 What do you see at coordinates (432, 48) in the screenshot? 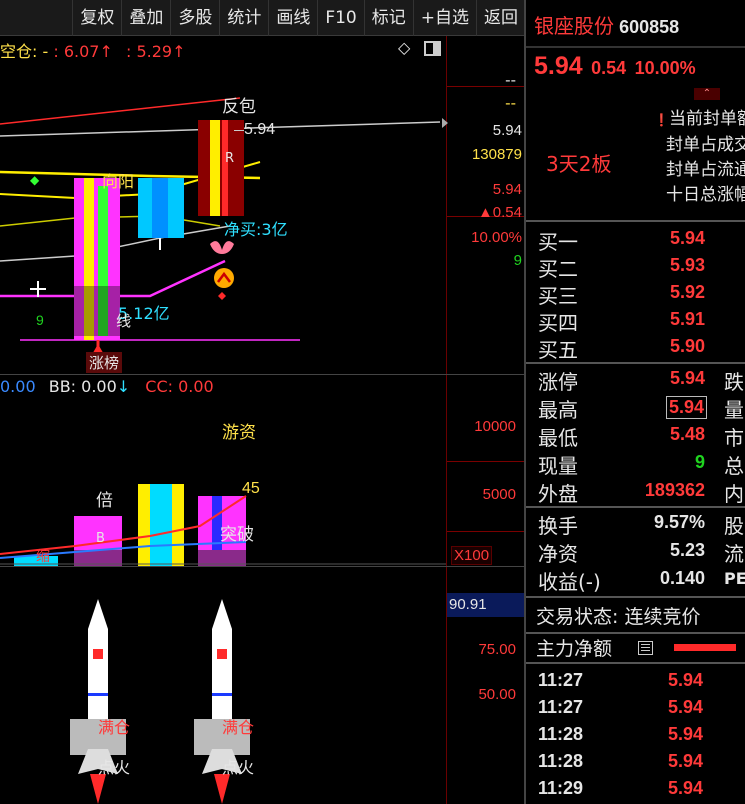
I see `panel-toggle-icon` at bounding box center [432, 48].